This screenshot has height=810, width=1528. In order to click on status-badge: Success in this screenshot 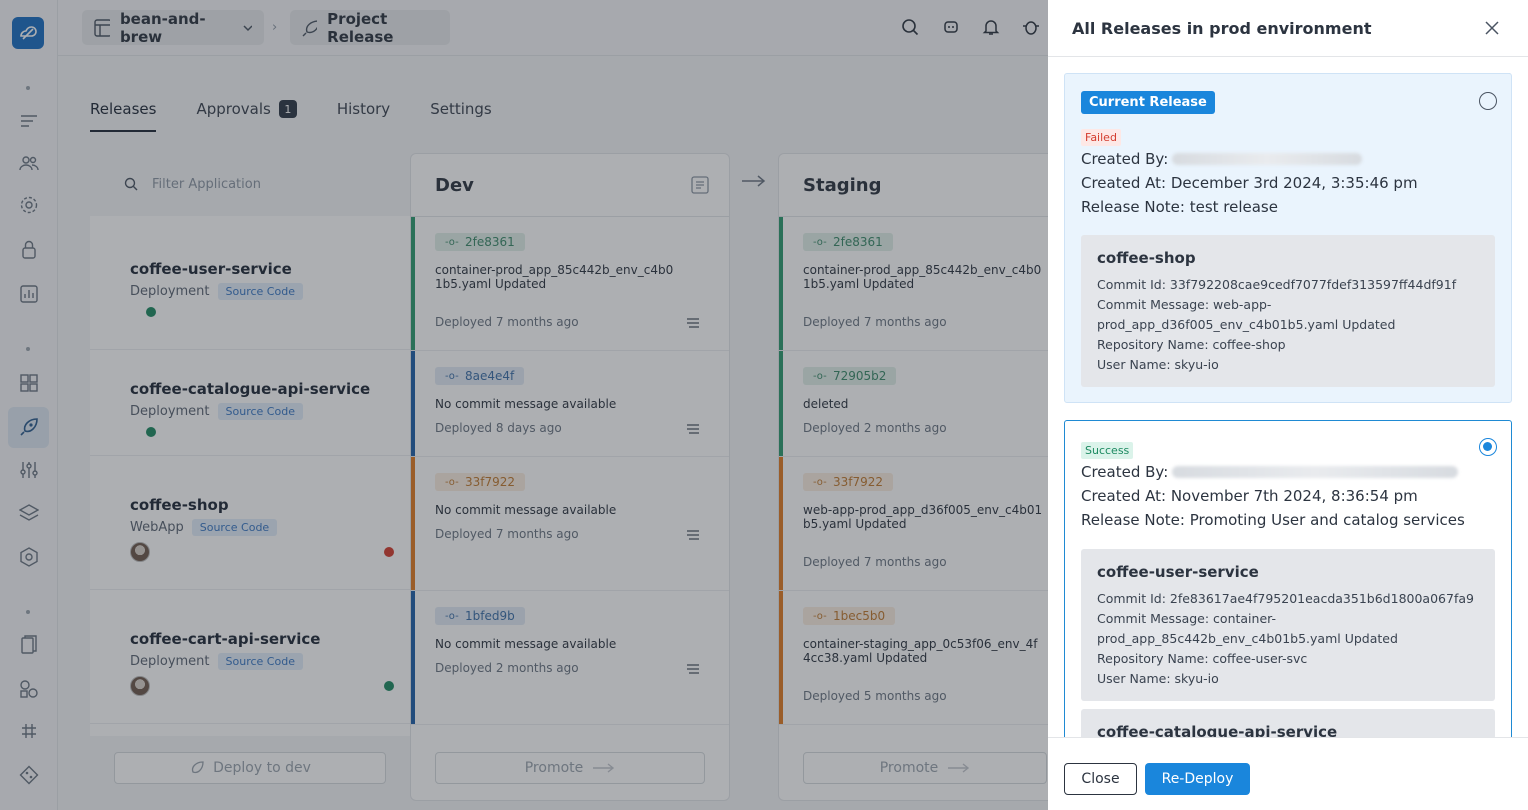, I will do `click(1107, 450)`.